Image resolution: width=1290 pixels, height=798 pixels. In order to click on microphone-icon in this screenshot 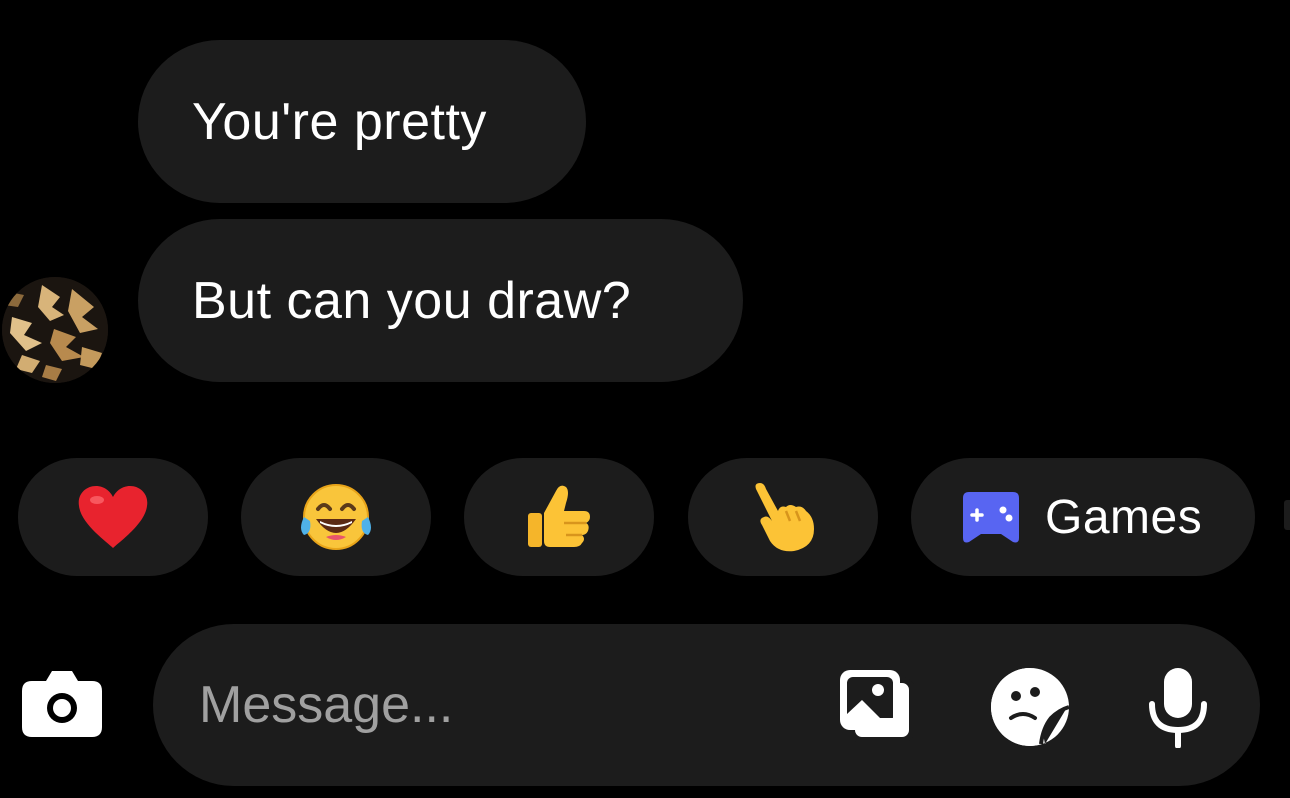, I will do `click(1178, 708)`.